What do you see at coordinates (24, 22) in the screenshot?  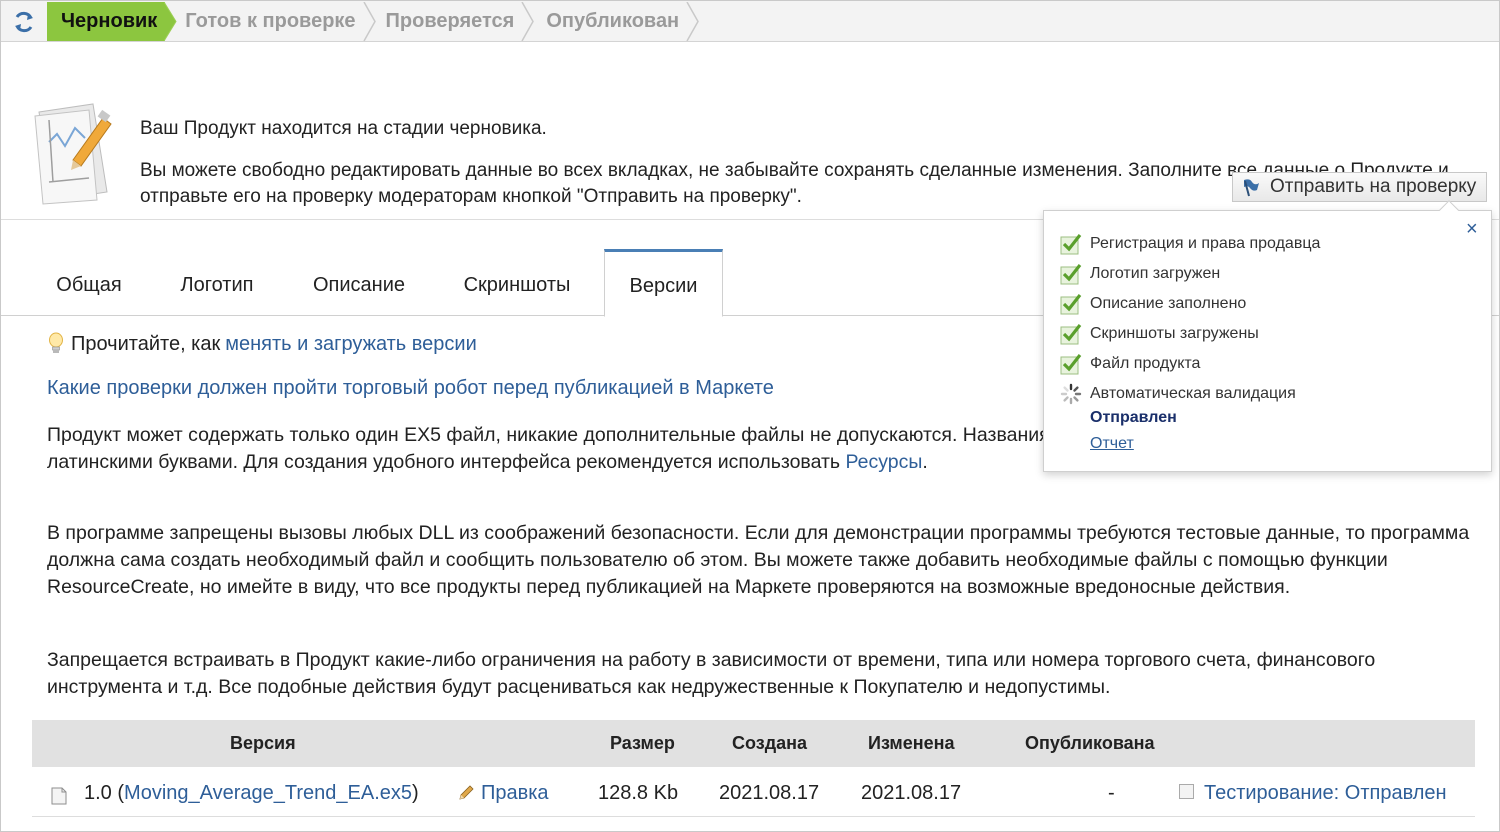 I see `refresh-icon` at bounding box center [24, 22].